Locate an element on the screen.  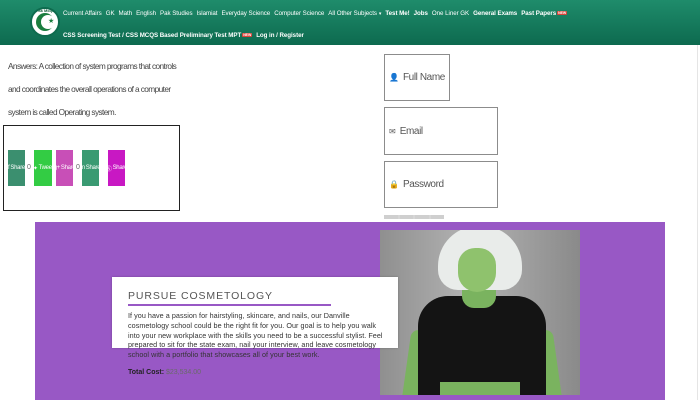
share-button-stumbleupon: Ⓢ Share is located at coordinates (116, 168).